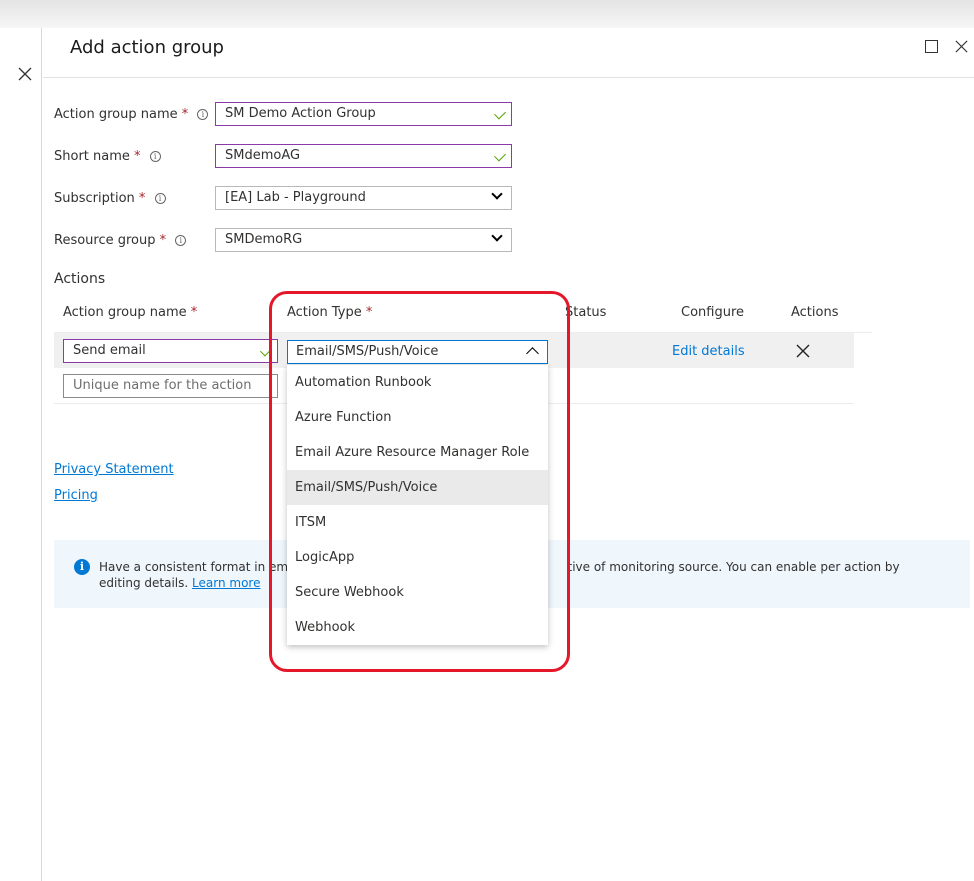 This screenshot has width=974, height=881. I want to click on short-name-label: Short name * i, so click(107, 156).